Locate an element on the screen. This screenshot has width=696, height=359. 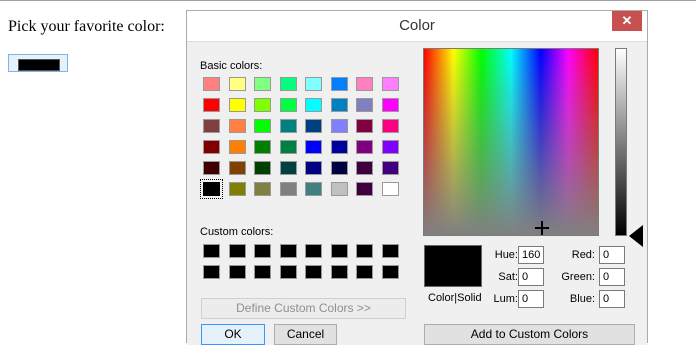
custom-colors-label: Custom colors: is located at coordinates (237, 232).